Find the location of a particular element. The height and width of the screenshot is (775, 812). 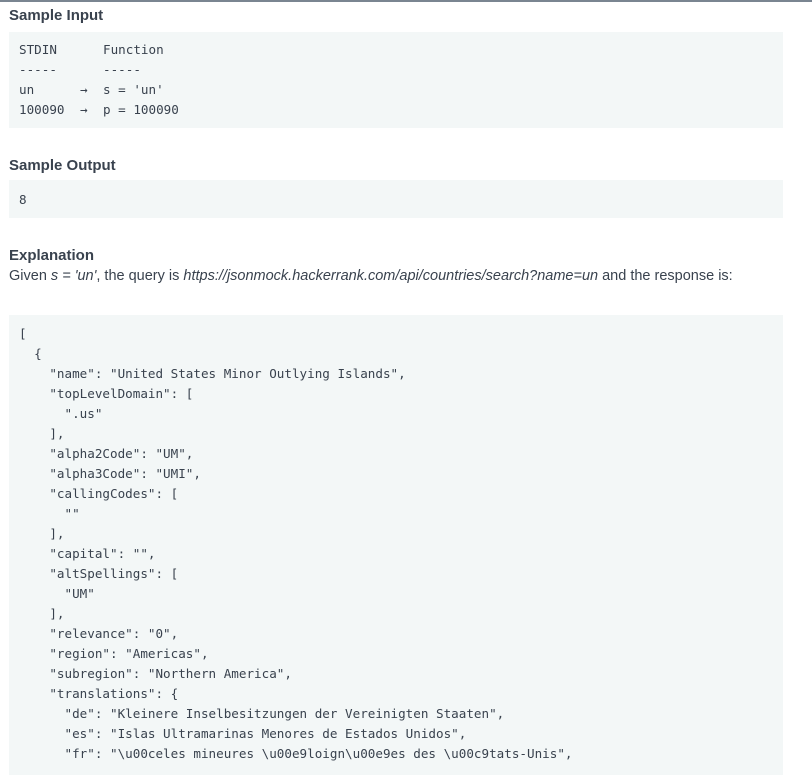

json-line: "UM" is located at coordinates (401, 594).